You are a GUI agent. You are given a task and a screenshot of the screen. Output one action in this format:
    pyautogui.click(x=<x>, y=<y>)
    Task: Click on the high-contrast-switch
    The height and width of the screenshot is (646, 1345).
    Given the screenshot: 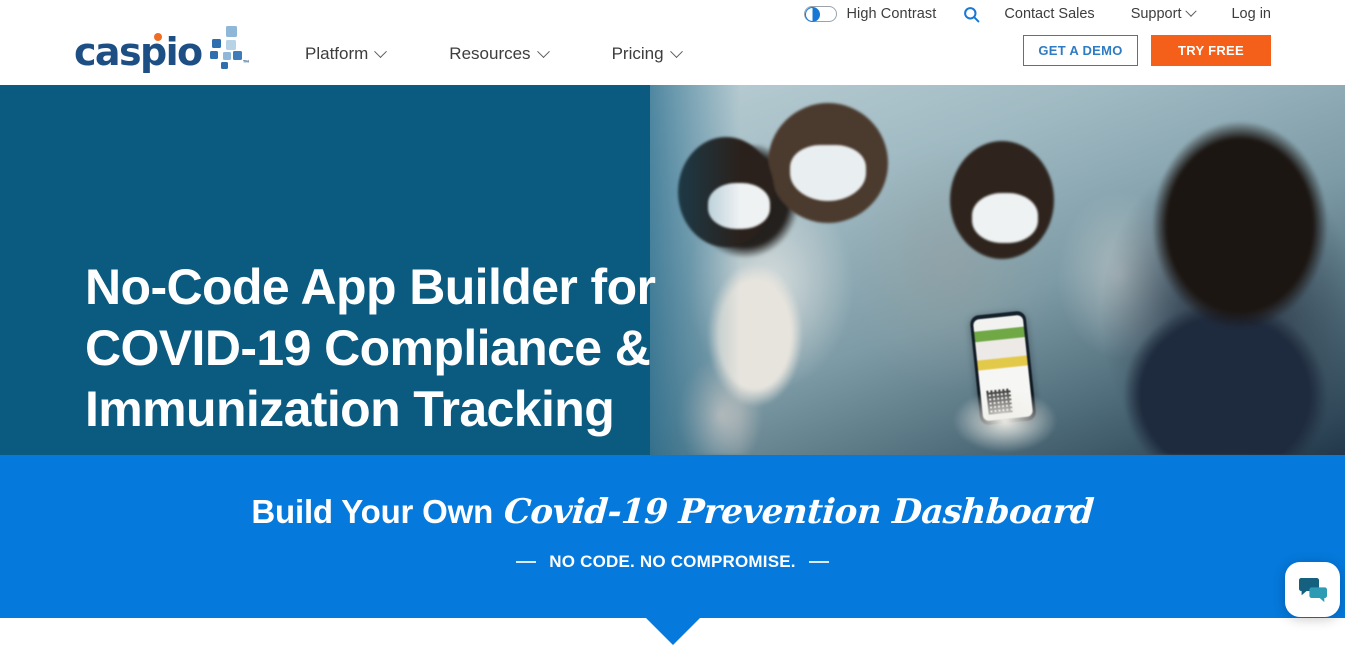 What is the action you would take?
    pyautogui.click(x=821, y=14)
    